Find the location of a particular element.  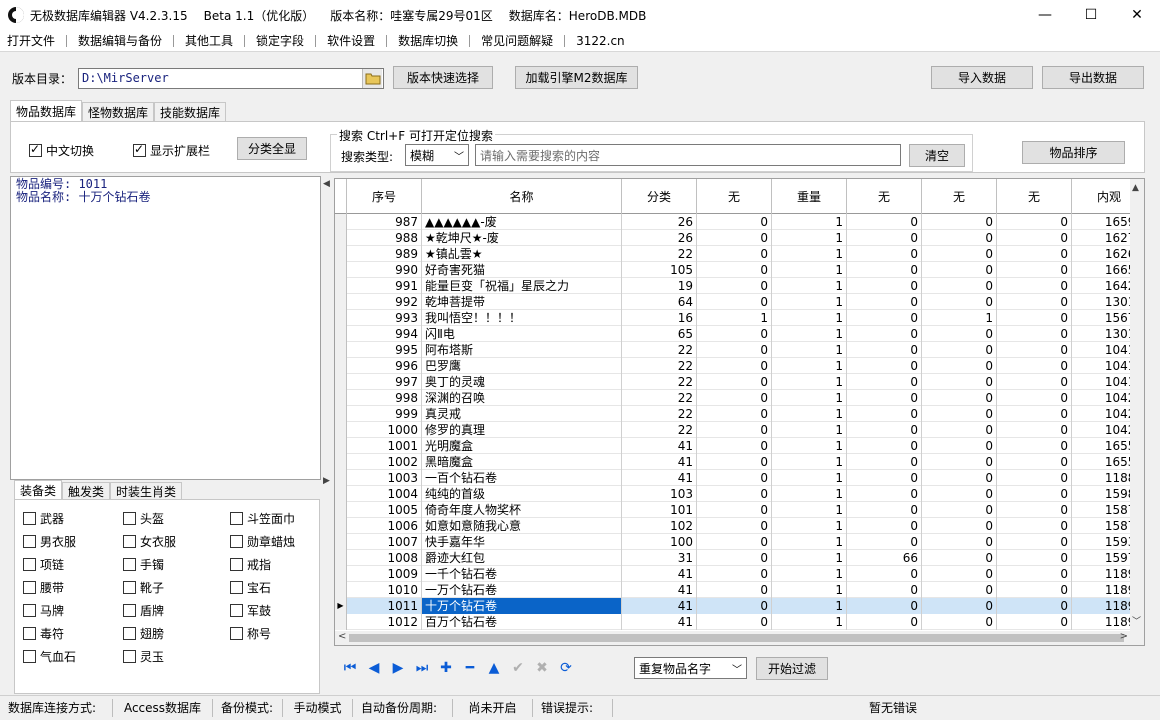

table-row: 996 巴罗鹰 22 0 1 0 0 0 10417 is located at coordinates (739, 366).